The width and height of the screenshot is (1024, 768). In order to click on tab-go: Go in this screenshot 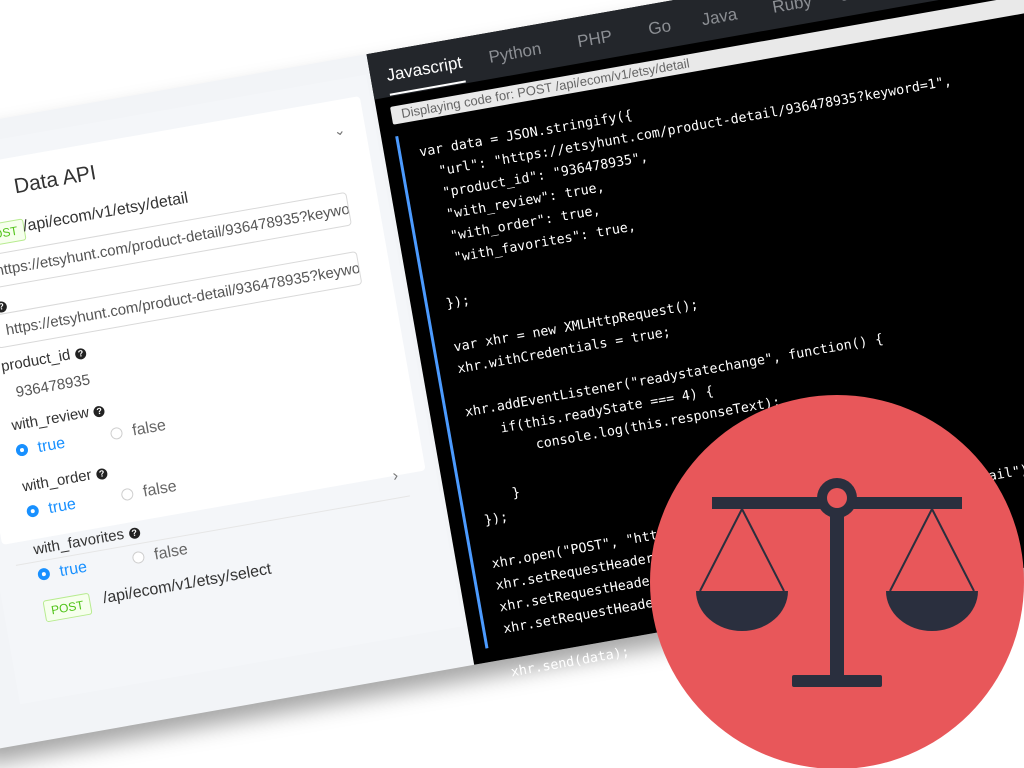, I will do `click(660, 28)`.